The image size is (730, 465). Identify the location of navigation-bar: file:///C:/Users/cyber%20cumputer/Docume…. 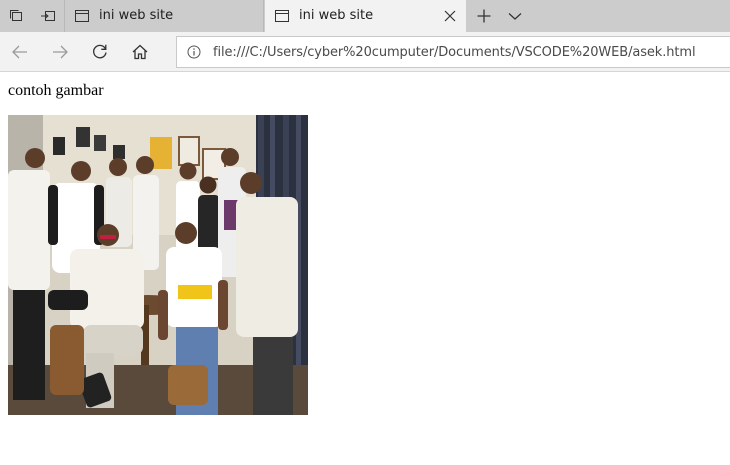
(365, 52).